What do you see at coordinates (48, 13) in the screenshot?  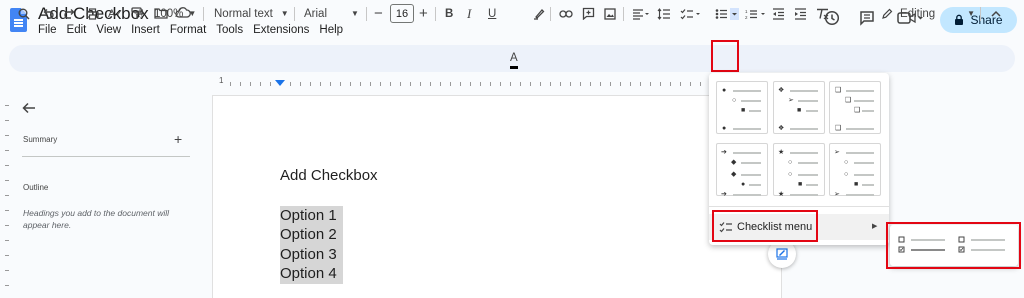 I see `undo-icon` at bounding box center [48, 13].